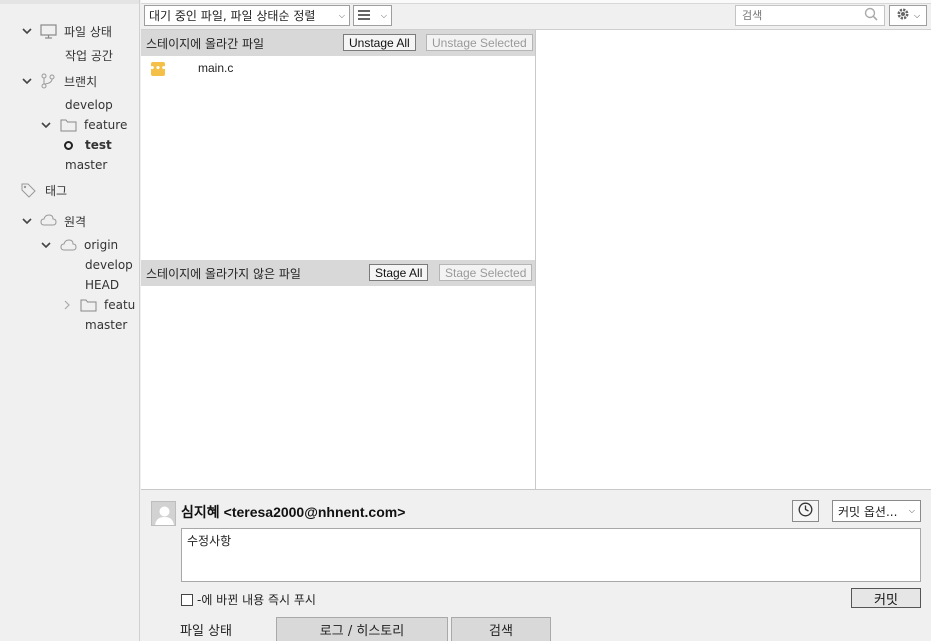 This screenshot has height=641, width=931. I want to click on sort-dropdown: 대기 중인 파일, 파일 상태순 정렬 ⌵, so click(247, 15).